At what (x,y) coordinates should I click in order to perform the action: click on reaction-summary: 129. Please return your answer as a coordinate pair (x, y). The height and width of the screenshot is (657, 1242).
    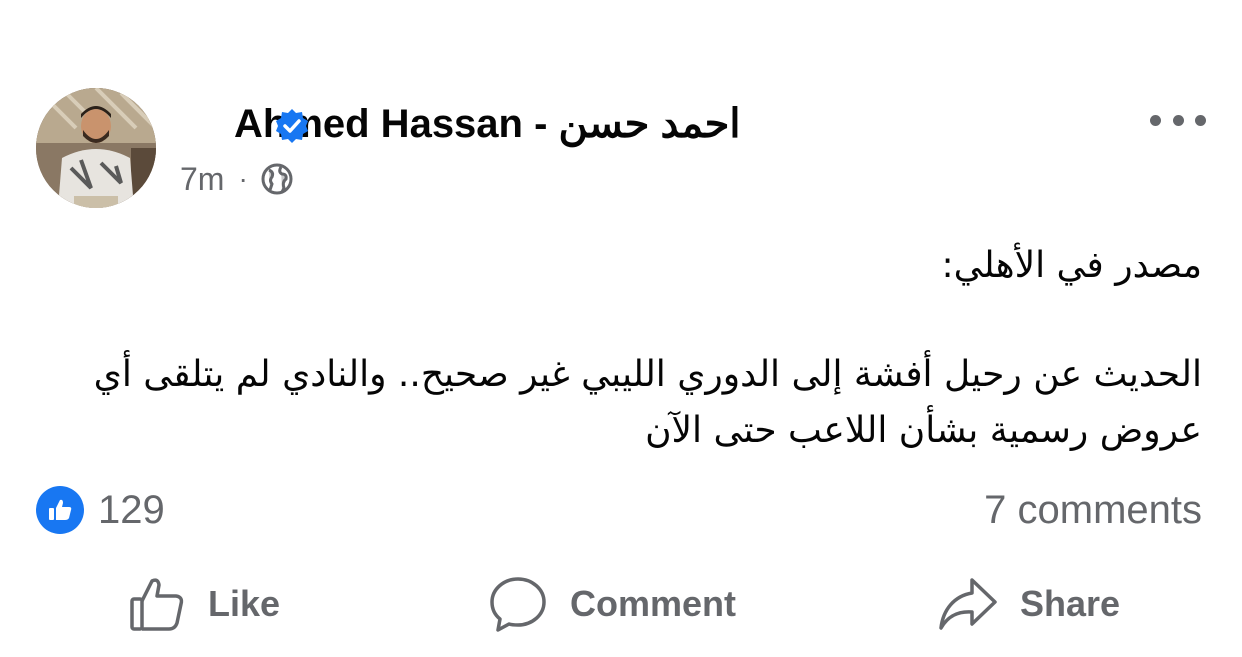
    Looking at the image, I should click on (100, 510).